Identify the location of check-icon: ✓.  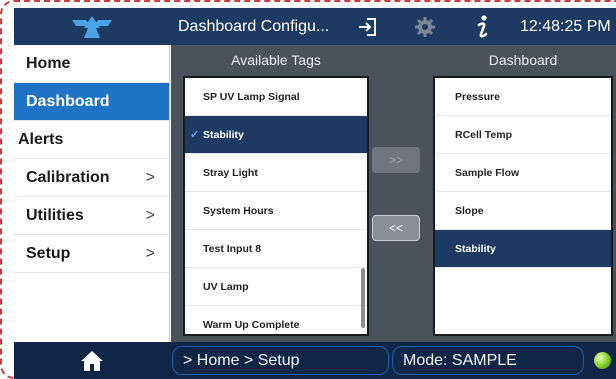
(195, 135).